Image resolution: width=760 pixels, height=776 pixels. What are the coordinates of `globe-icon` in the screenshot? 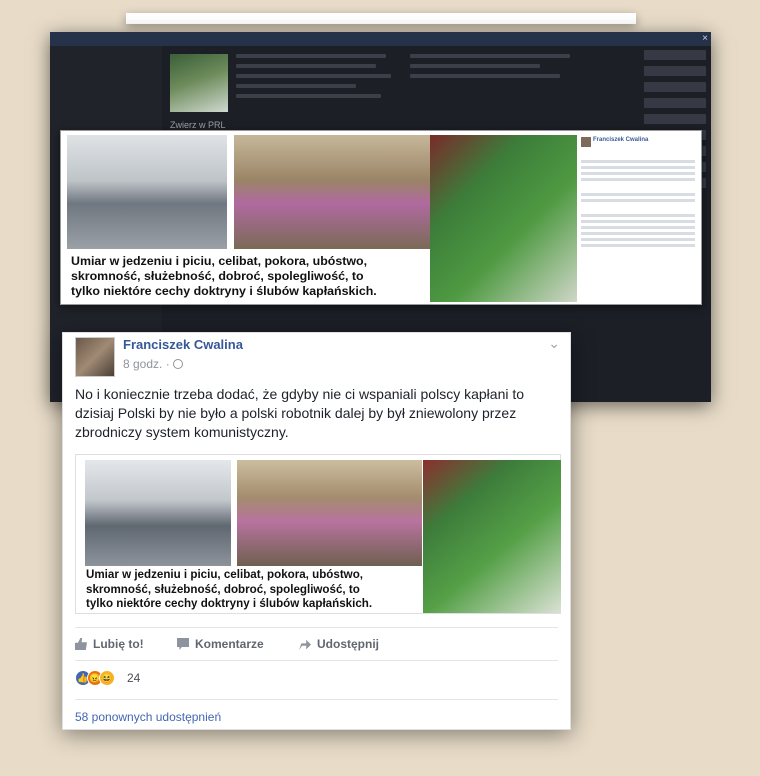 It's located at (177, 364).